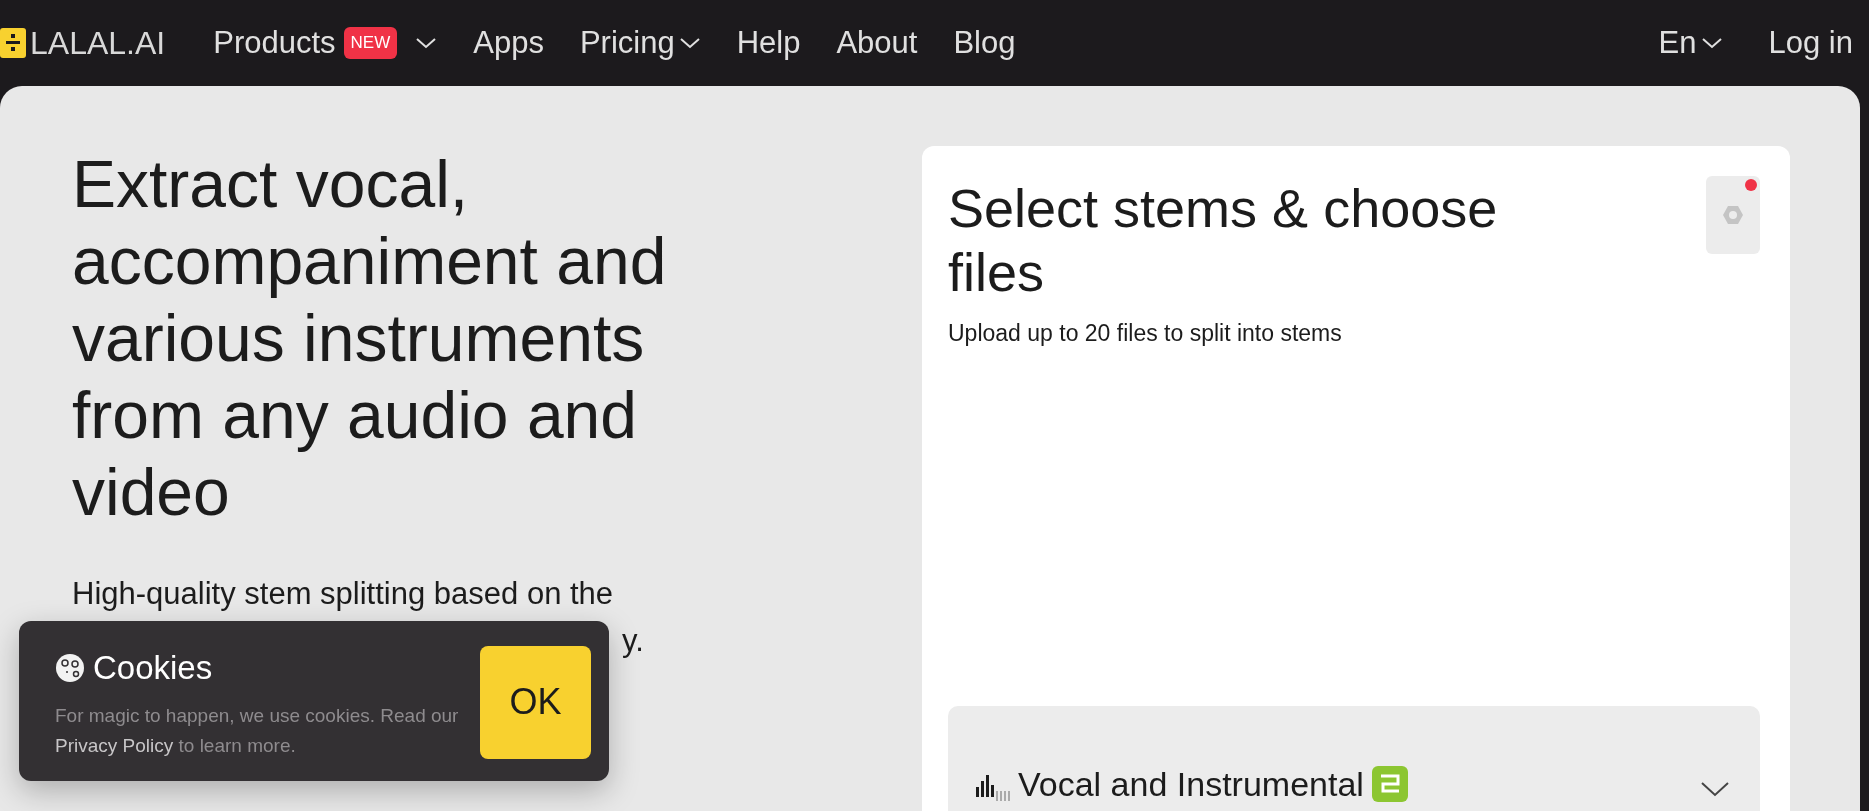 This screenshot has width=1869, height=811. Describe the element at coordinates (1810, 43) in the screenshot. I see `login-link: Log in` at that location.